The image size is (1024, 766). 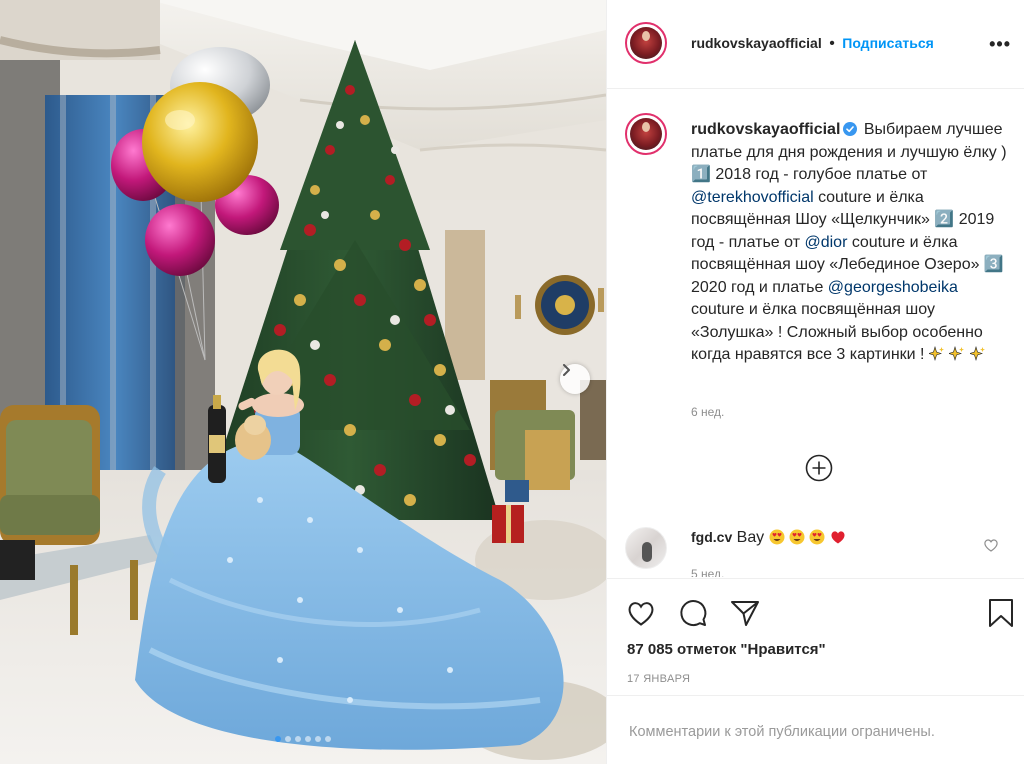 I want to click on chevron-right-icon, so click(x=566, y=370).